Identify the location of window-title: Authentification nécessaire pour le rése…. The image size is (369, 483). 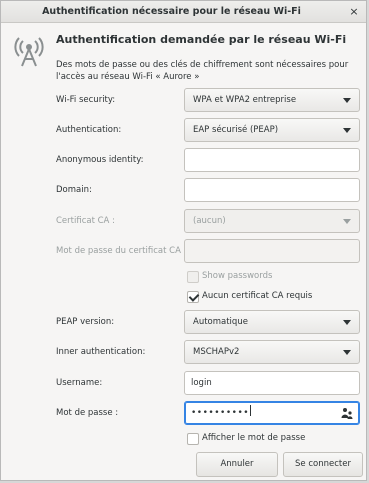
(171, 11).